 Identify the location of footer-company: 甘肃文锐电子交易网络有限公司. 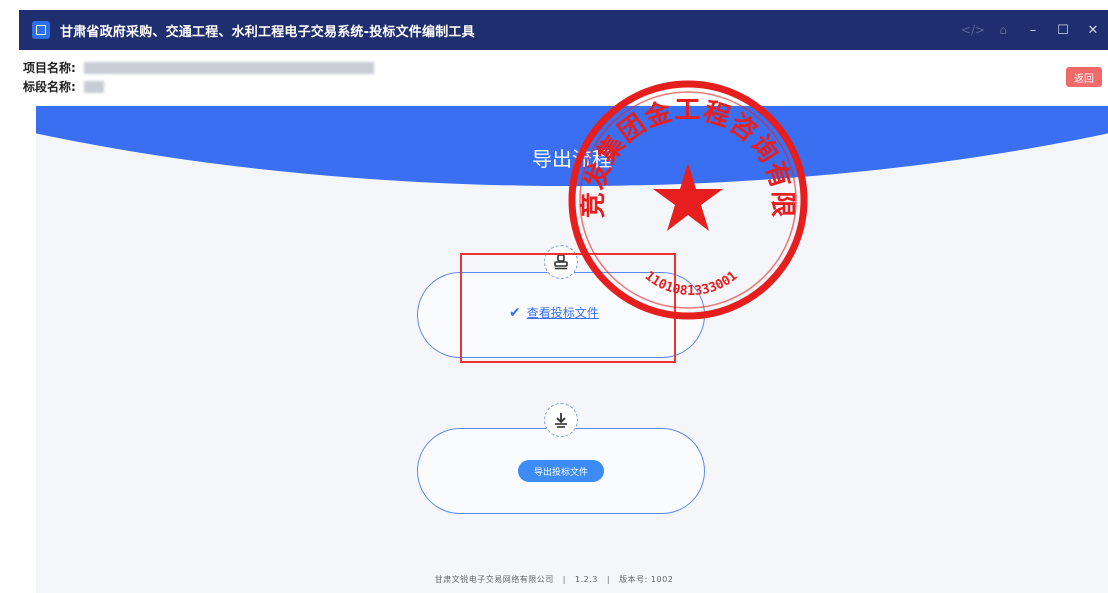
(494, 579).